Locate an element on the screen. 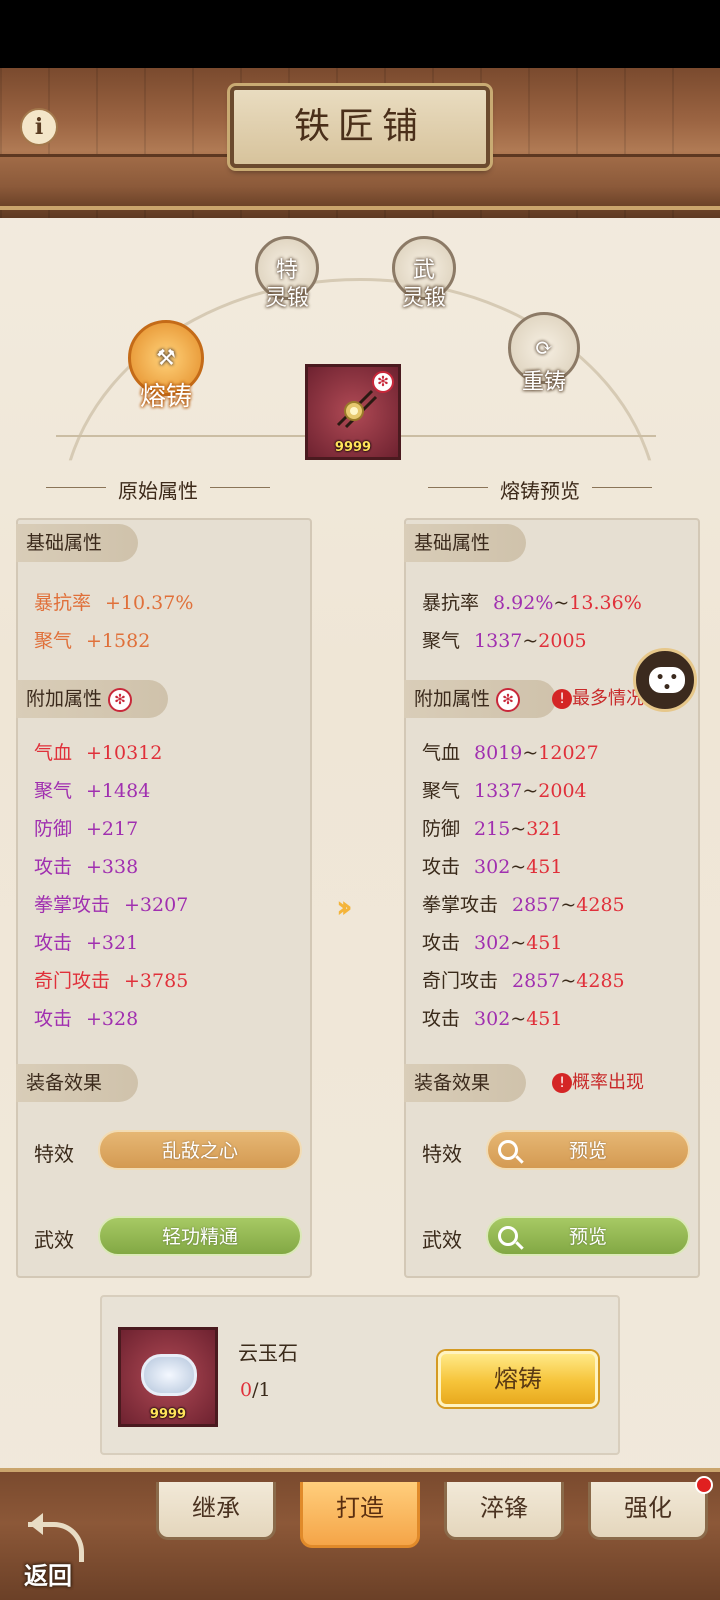 This screenshot has height=1600, width=720. chat-bubble-icon: • • • is located at coordinates (667, 681).